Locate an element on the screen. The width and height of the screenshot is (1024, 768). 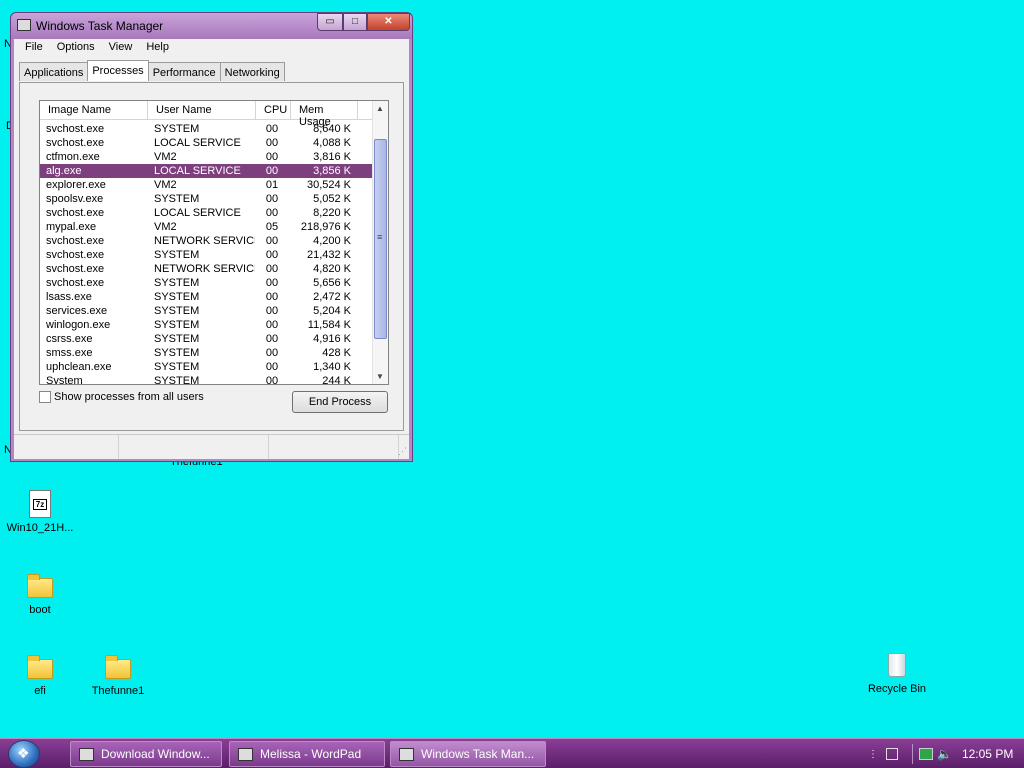
table-row: svchost.exe LOCAL SERVICE 00 4,088 K is located at coordinates (206, 143).